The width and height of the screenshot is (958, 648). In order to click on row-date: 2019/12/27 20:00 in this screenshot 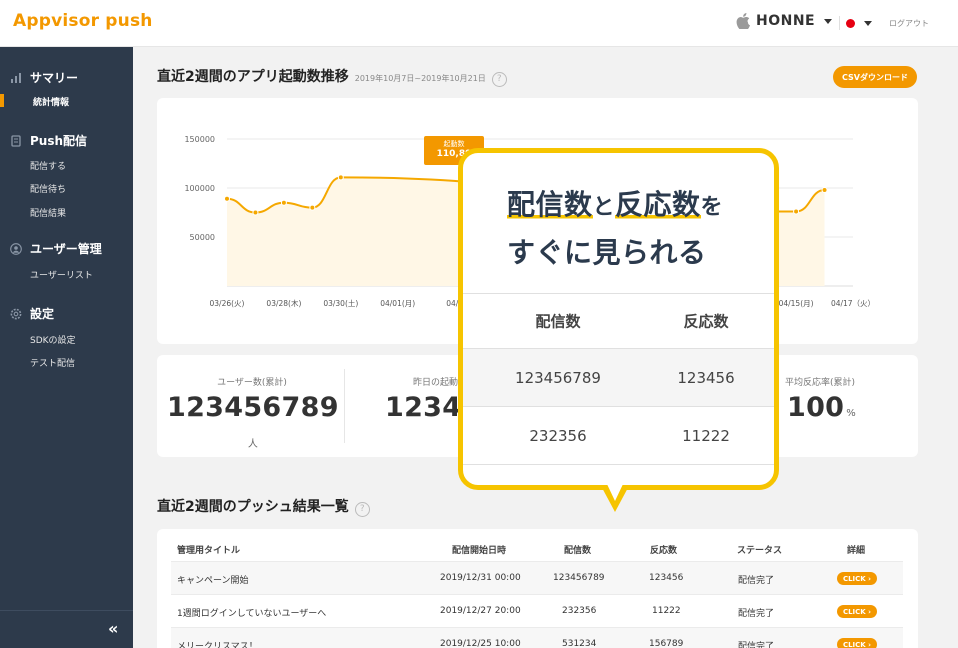, I will do `click(480, 611)`.